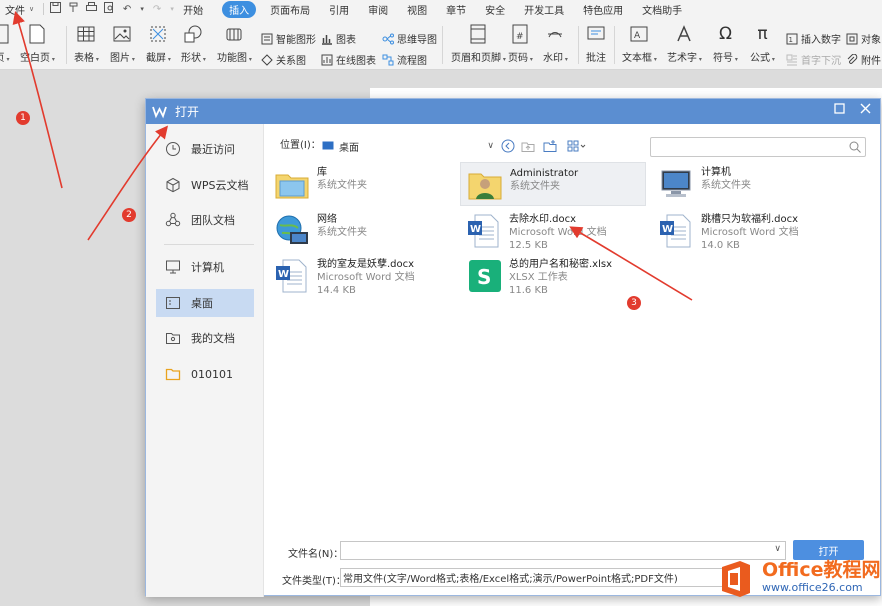  Describe the element at coordinates (485, 276) in the screenshot. I see `xlsx-icon: S` at that location.